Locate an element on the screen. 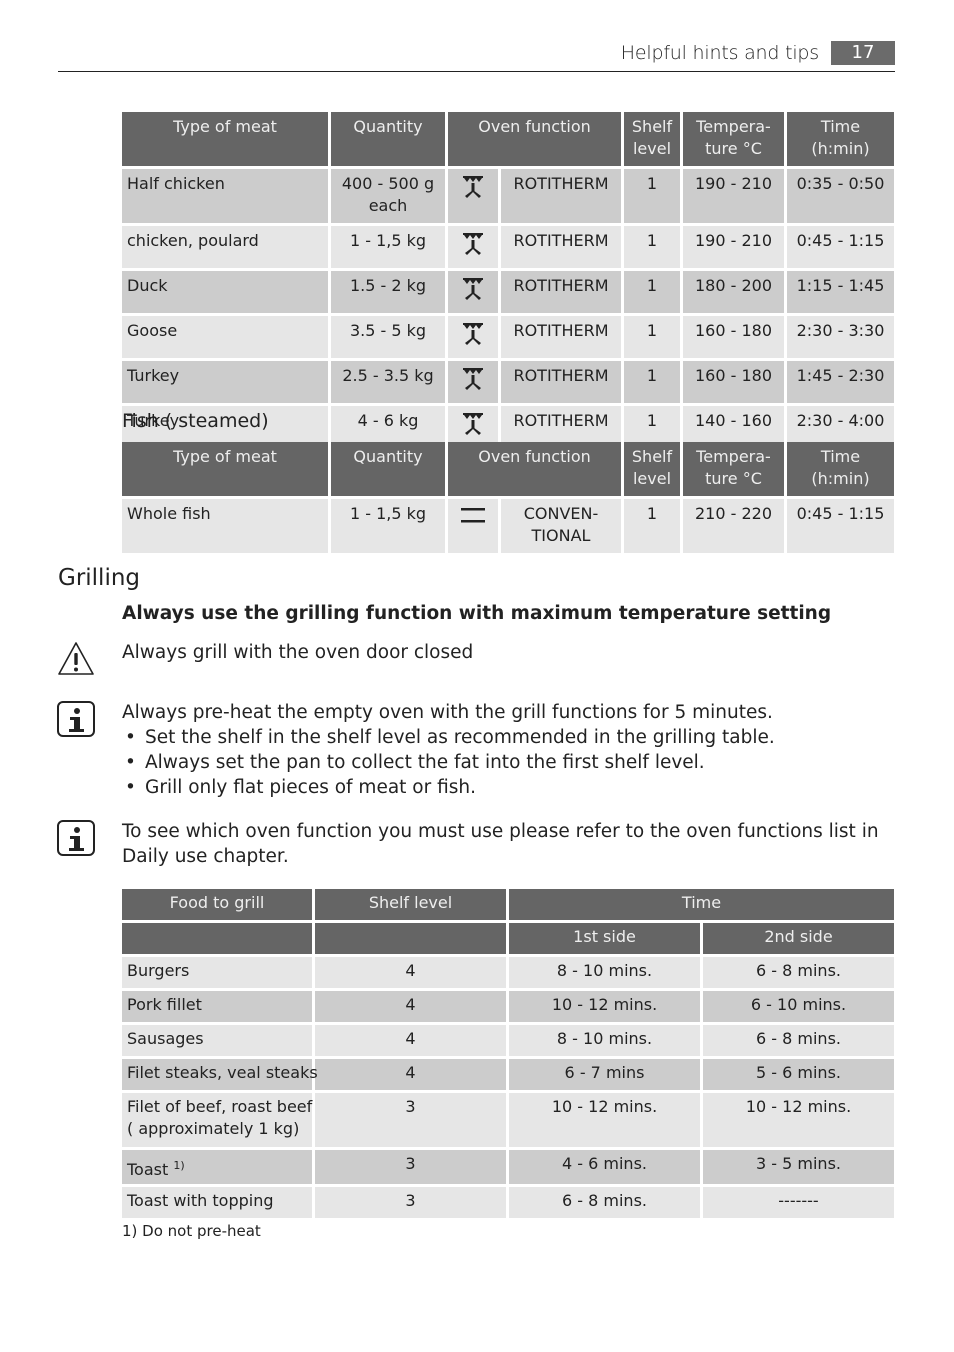  header-quantity: Quantity is located at coordinates (388, 469).